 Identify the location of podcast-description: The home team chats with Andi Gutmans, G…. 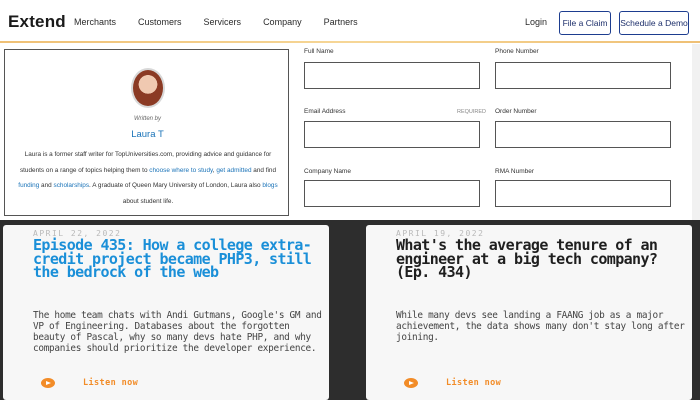
(177, 332).